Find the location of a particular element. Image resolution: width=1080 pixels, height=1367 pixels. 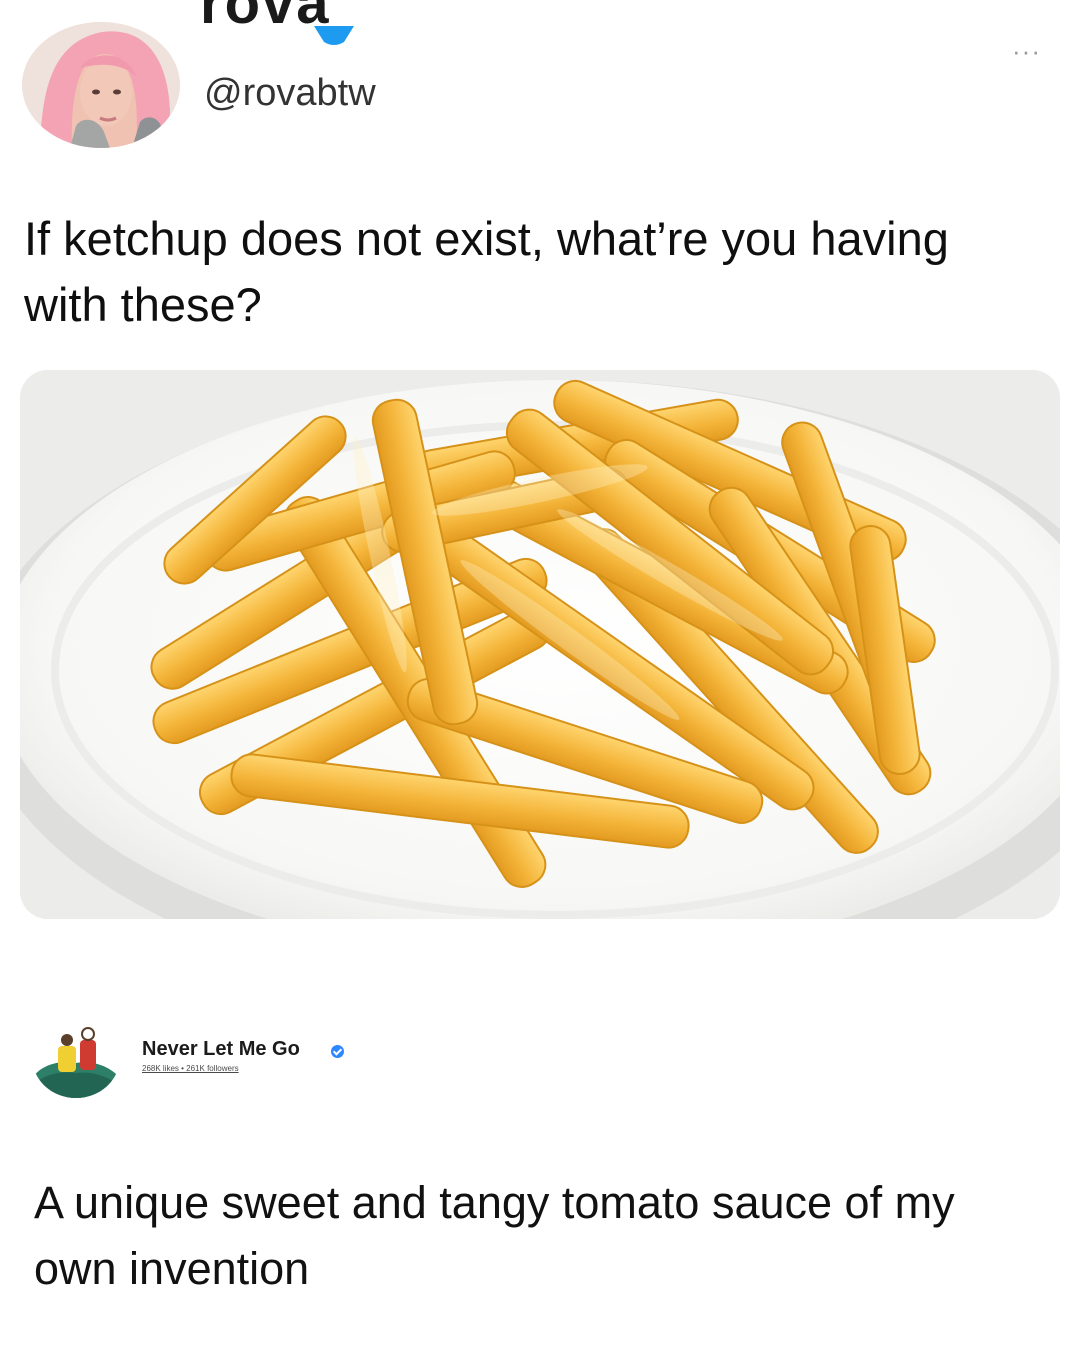

verified-badge-icon is located at coordinates (334, 35).